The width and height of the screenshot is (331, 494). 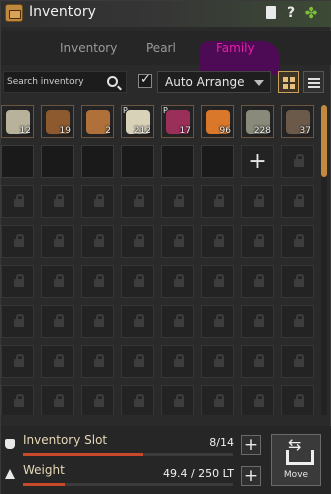 What do you see at coordinates (221, 442) in the screenshot?
I see `inventory-slot-value: 8/14` at bounding box center [221, 442].